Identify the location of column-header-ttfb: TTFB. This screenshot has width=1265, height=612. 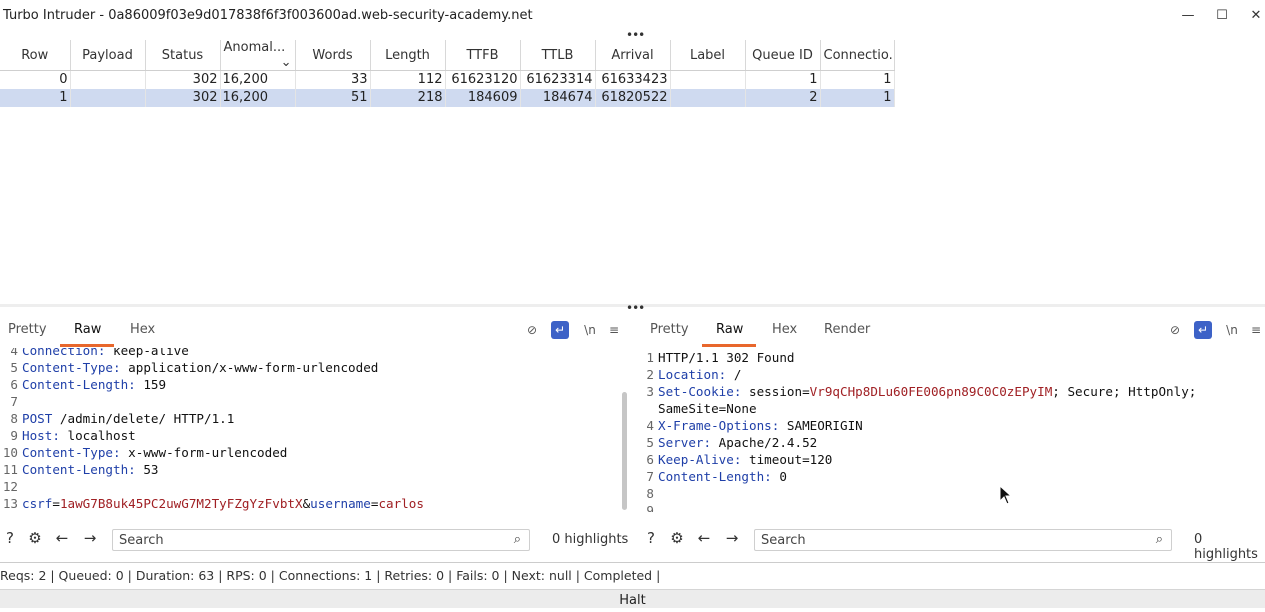
(483, 55).